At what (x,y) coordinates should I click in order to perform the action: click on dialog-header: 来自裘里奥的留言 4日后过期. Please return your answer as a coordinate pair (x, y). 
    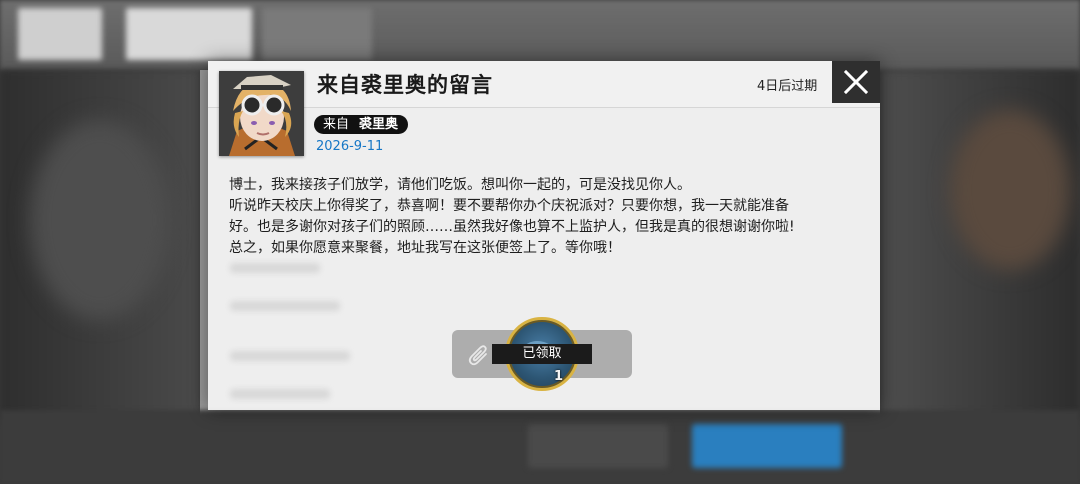
    Looking at the image, I should click on (544, 84).